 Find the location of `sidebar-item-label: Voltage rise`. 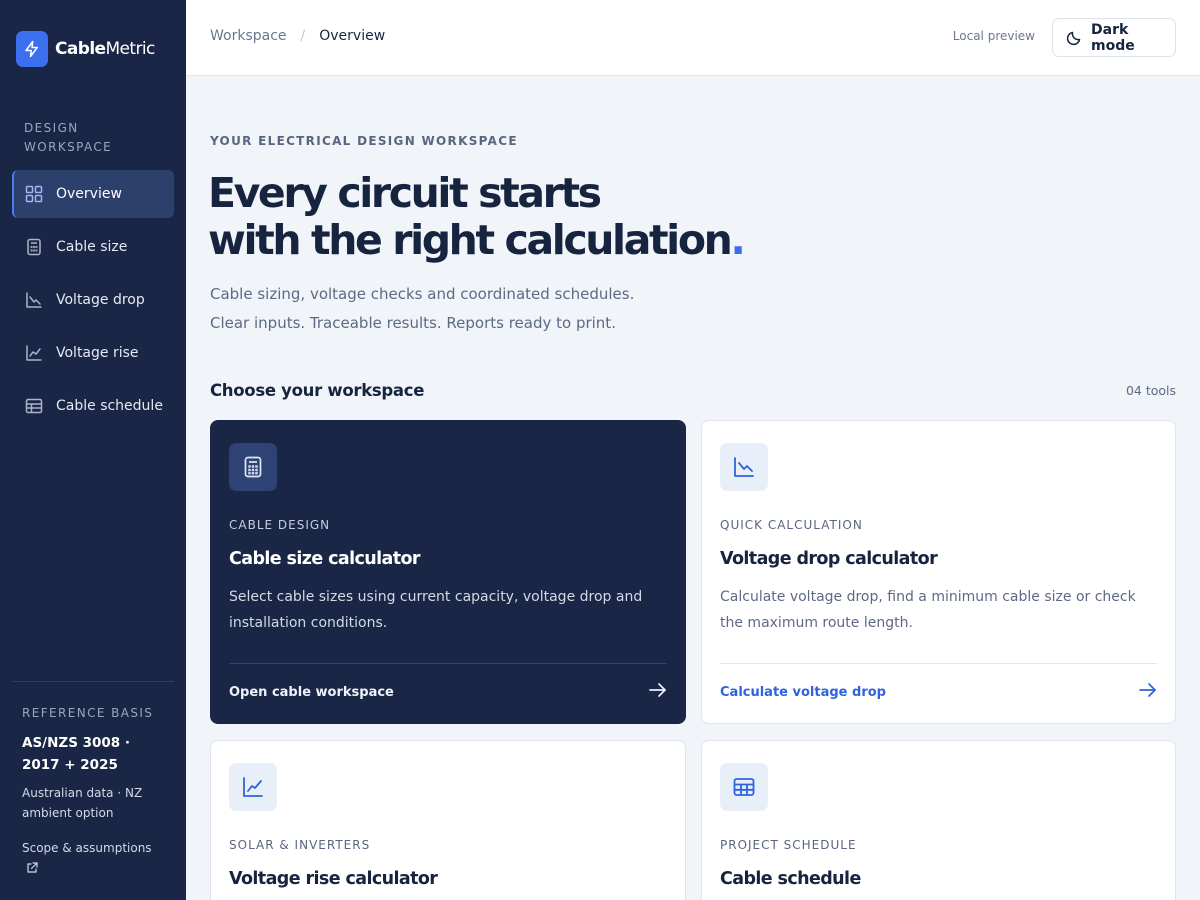

sidebar-item-label: Voltage rise is located at coordinates (97, 353).